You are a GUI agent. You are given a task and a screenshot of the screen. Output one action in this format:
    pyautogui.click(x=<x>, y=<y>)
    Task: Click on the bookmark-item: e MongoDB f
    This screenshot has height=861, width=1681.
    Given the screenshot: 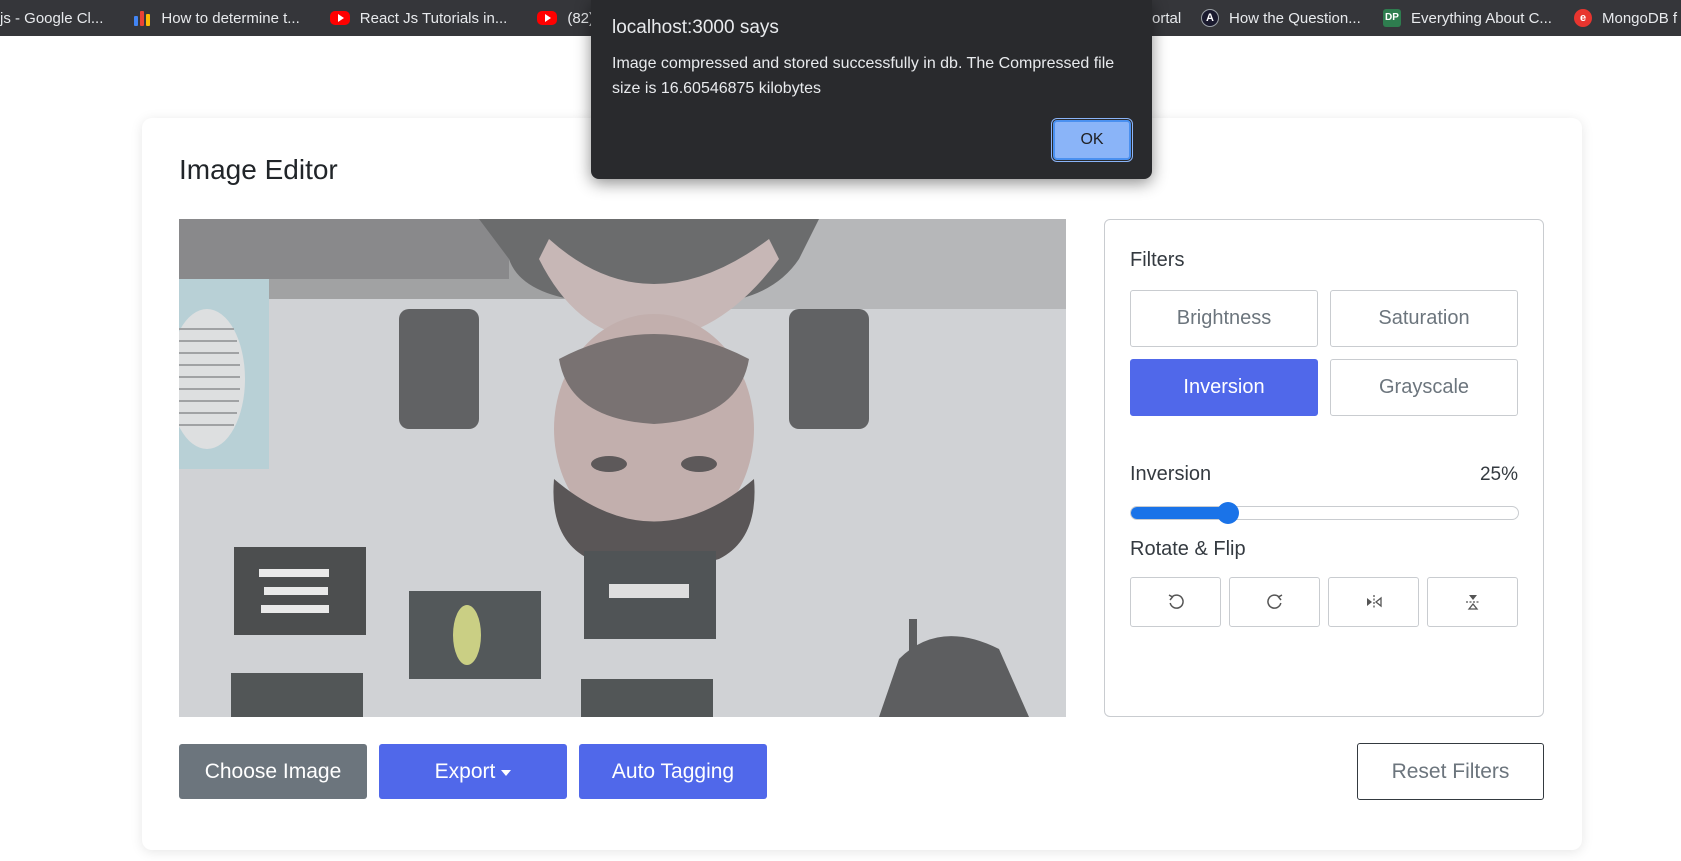 What is the action you would take?
    pyautogui.click(x=1621, y=18)
    